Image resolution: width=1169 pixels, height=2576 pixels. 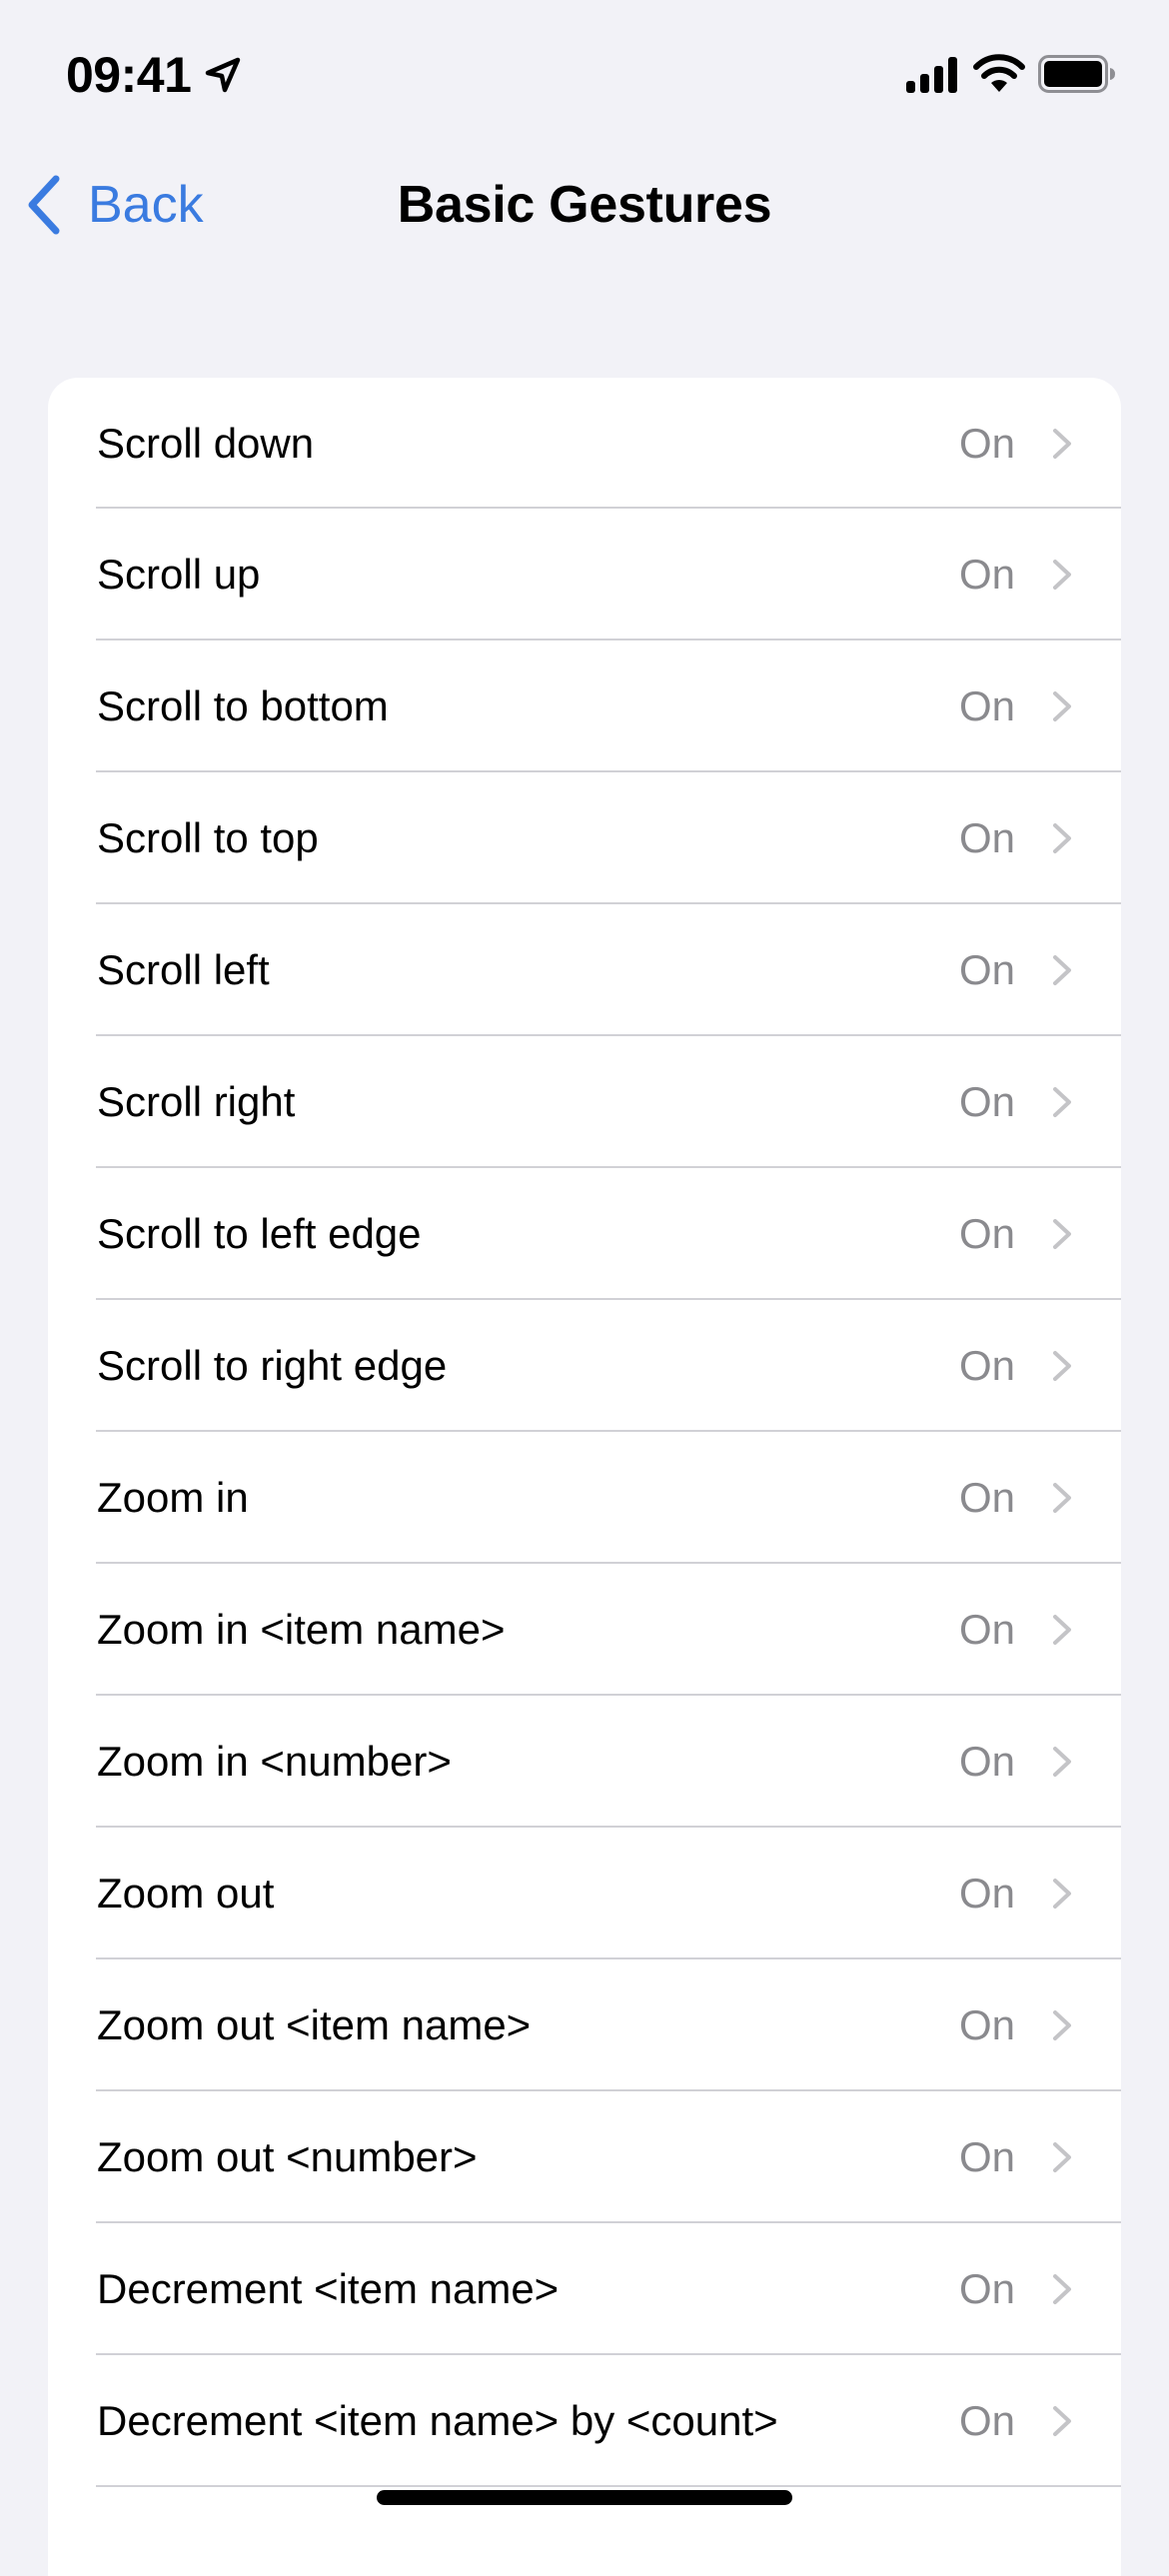 I want to click on list-item-label: Decrement <item name> by <count>, so click(x=437, y=2420).